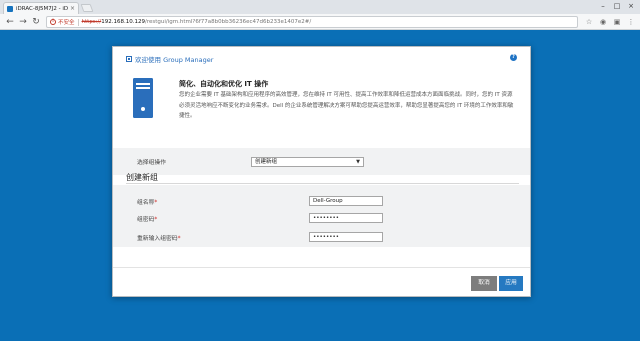 This screenshot has height=341, width=640. I want to click on dialog-footer: 取消 应用, so click(321, 282).